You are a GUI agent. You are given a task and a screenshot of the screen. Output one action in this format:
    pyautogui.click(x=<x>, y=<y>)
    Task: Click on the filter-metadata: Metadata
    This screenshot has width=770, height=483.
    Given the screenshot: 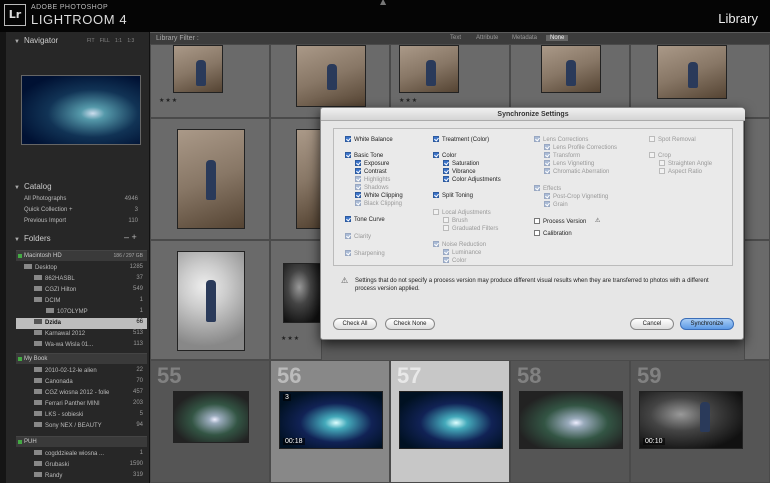 What is the action you would take?
    pyautogui.click(x=524, y=38)
    